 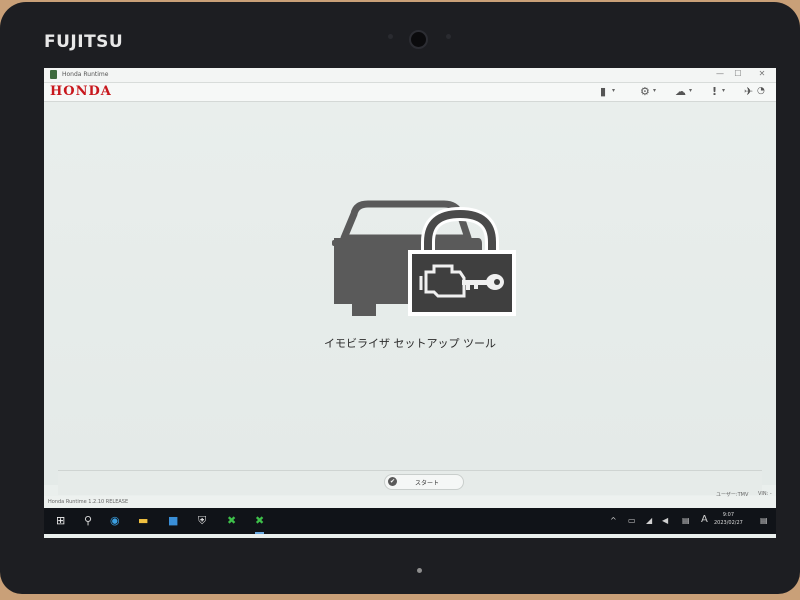 What do you see at coordinates (704, 519) in the screenshot?
I see `ime-indicator: A` at bounding box center [704, 519].